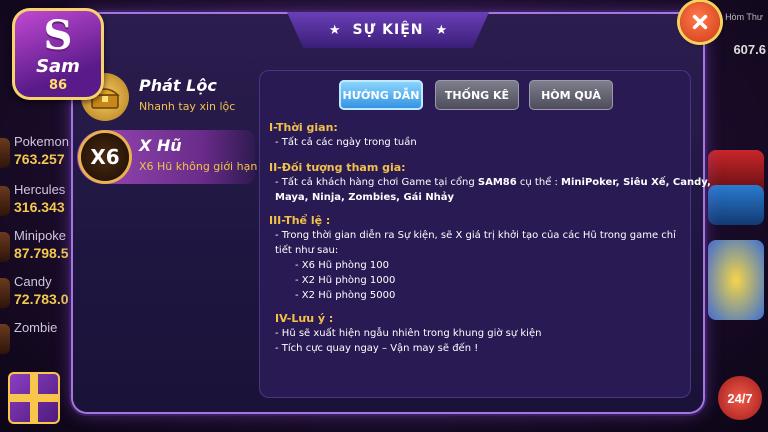 This screenshot has height=432, width=768. I want to click on jackpot-row: Pokemon 763.257, so click(39, 158).